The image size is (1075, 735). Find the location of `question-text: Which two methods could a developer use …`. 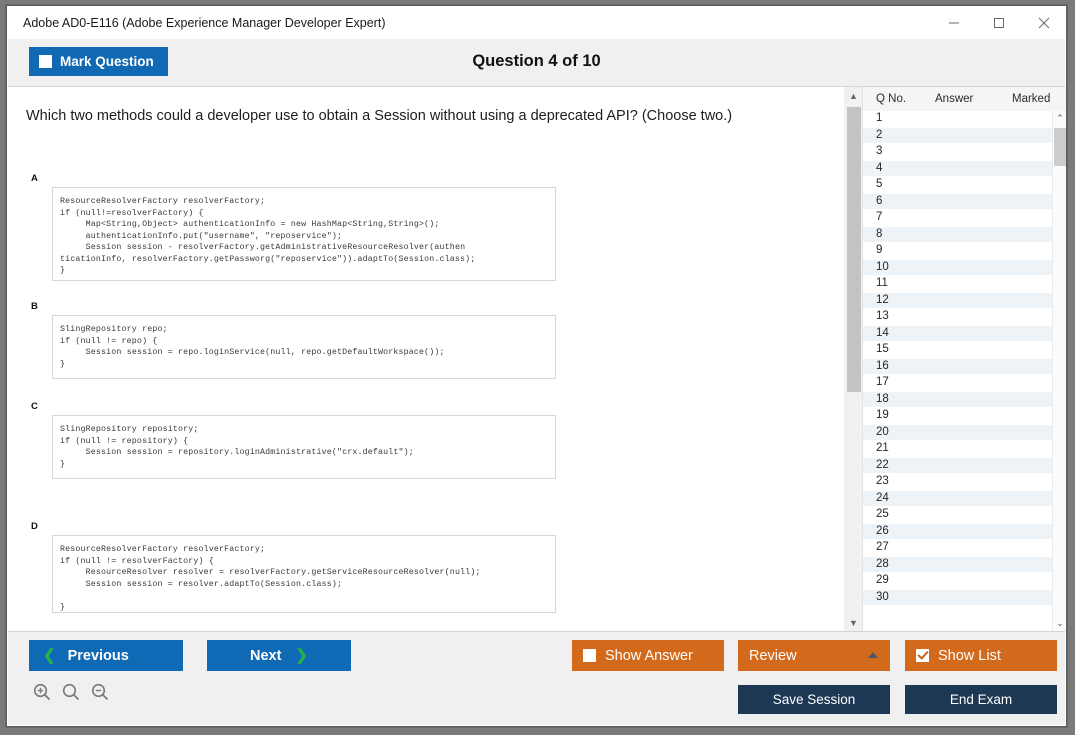

question-text: Which two methods could a developer use … is located at coordinates (379, 116).